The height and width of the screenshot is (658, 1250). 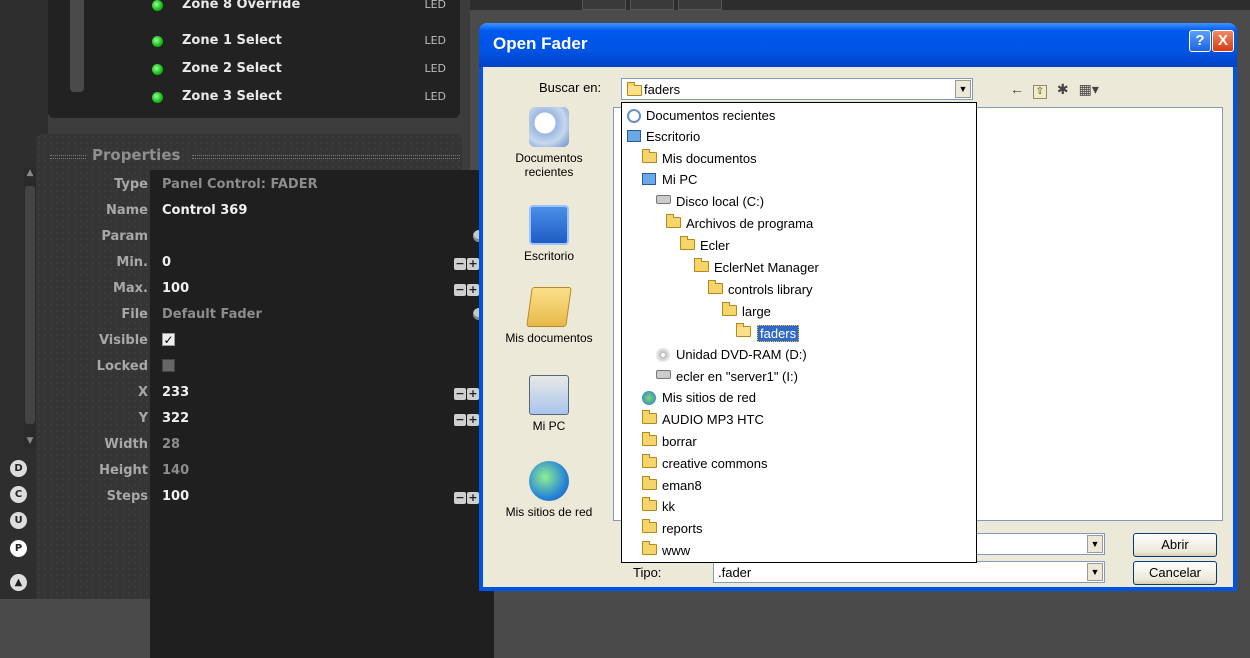 What do you see at coordinates (266, 393) in the screenshot?
I see `property-x: X 233 − +` at bounding box center [266, 393].